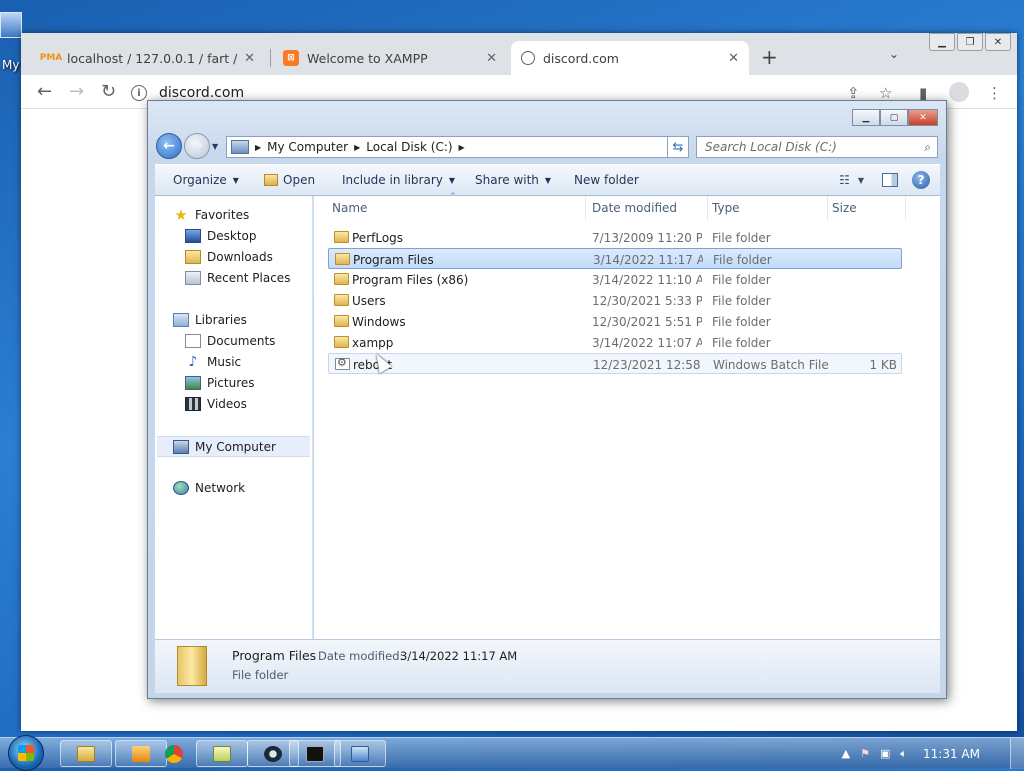 This screenshot has width=1024, height=771. I want to click on column-name: ⌃ Name, so click(457, 206).